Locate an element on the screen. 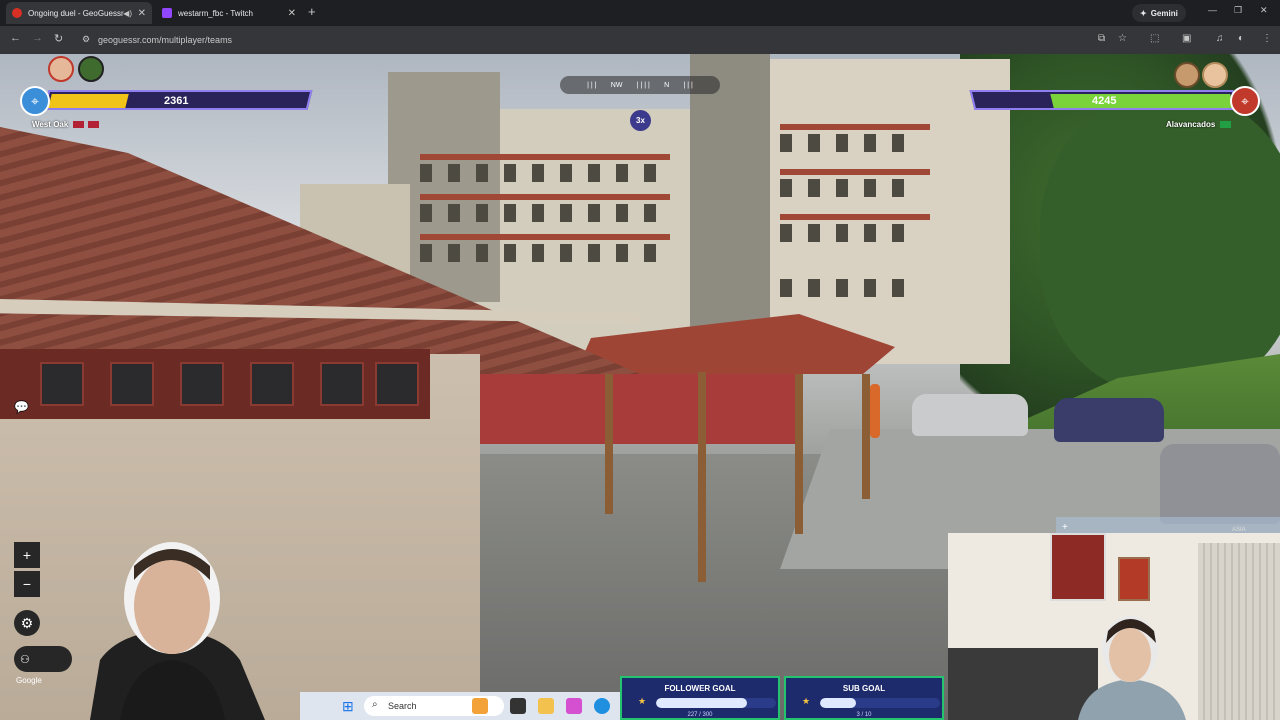 This screenshot has width=1280, height=720. sub-goal-fill is located at coordinates (838, 703).